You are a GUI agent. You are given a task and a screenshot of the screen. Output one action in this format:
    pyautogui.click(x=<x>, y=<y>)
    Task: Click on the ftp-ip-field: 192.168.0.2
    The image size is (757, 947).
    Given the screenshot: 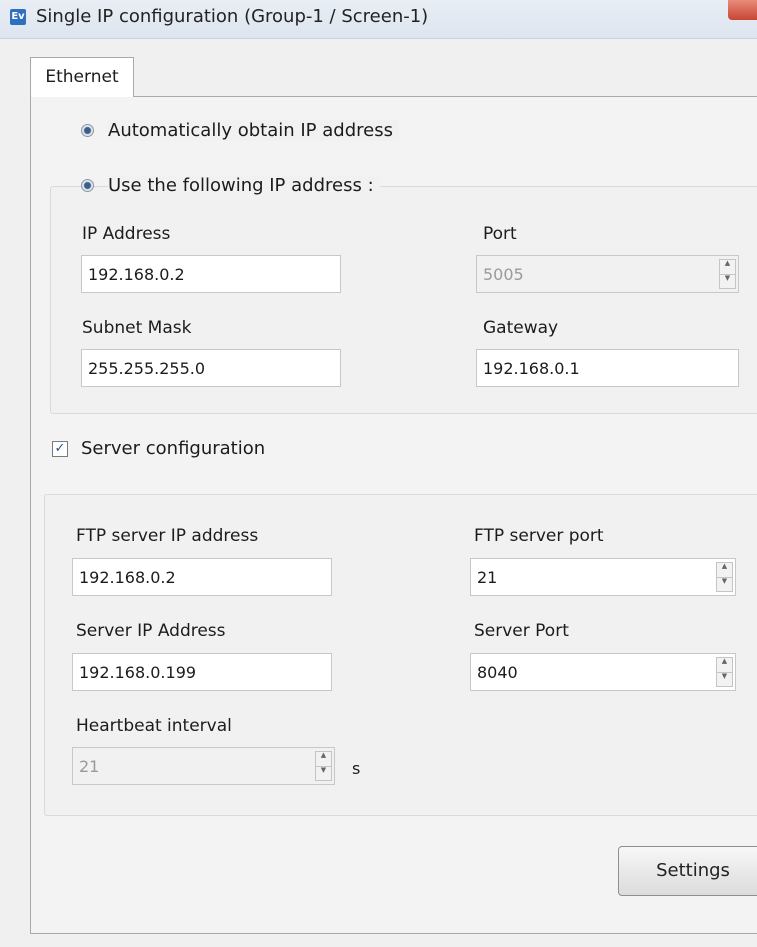 What is the action you would take?
    pyautogui.click(x=202, y=577)
    